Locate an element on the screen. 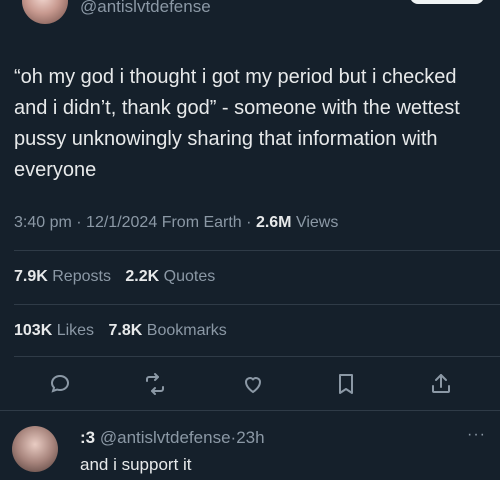 This screenshot has height=480, width=500. reply-author-name: :3 is located at coordinates (87, 437).